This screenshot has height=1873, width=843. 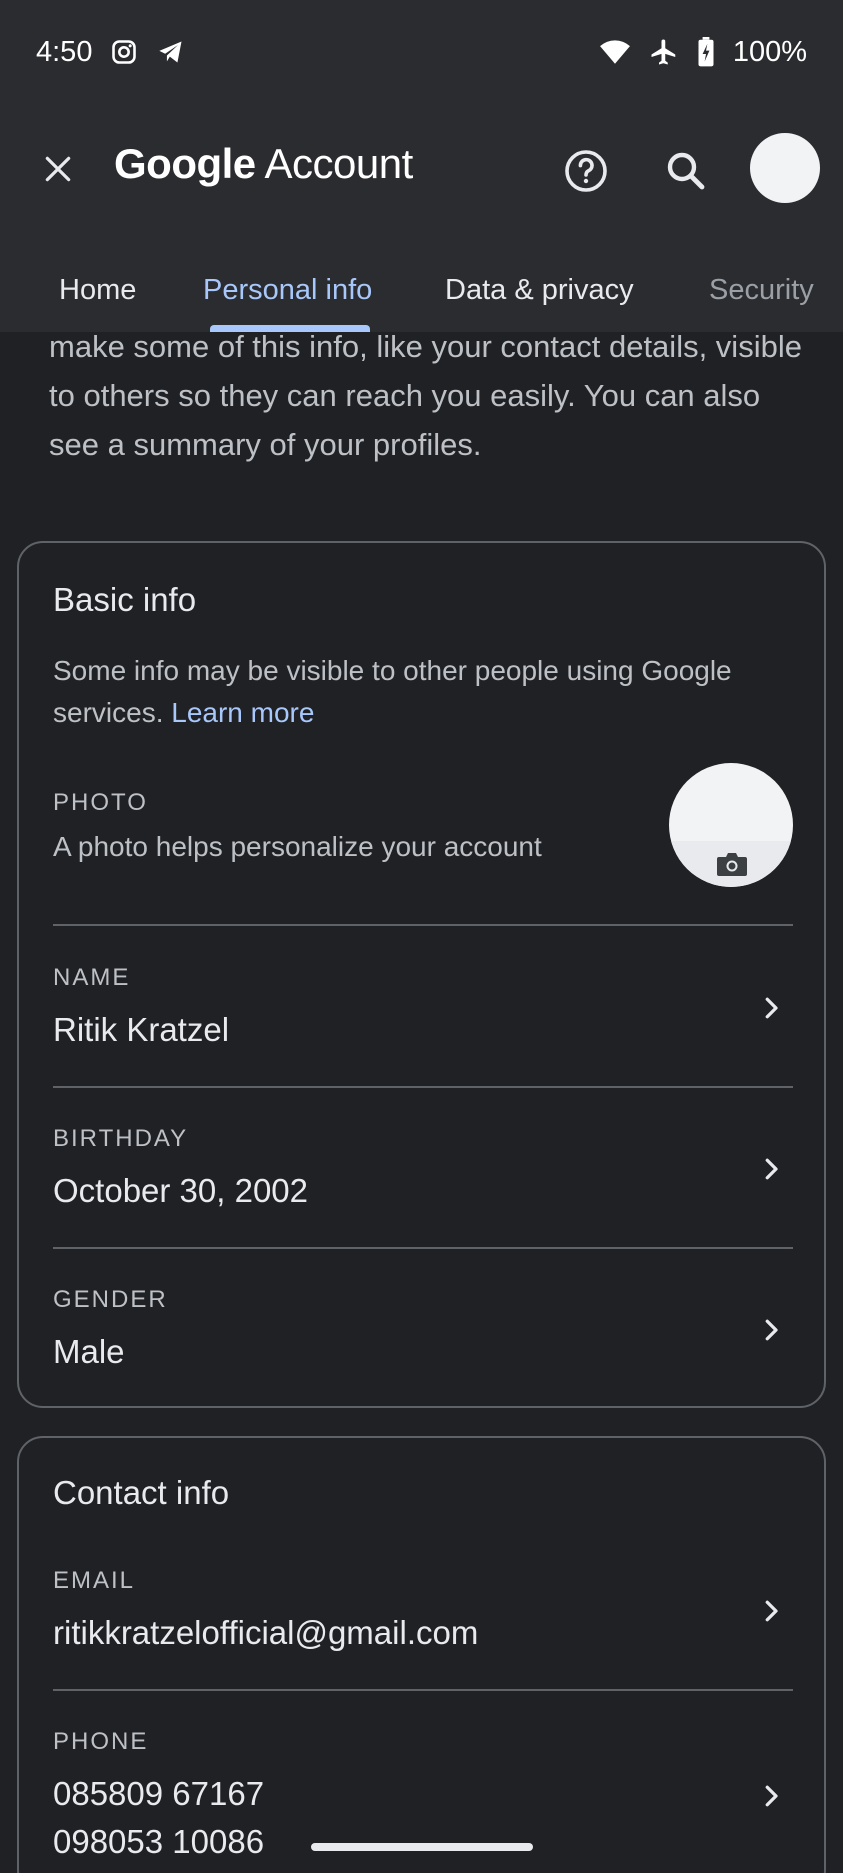 What do you see at coordinates (423, 1170) in the screenshot?
I see `birthday-row: BIRTHDAY October 30, 2002` at bounding box center [423, 1170].